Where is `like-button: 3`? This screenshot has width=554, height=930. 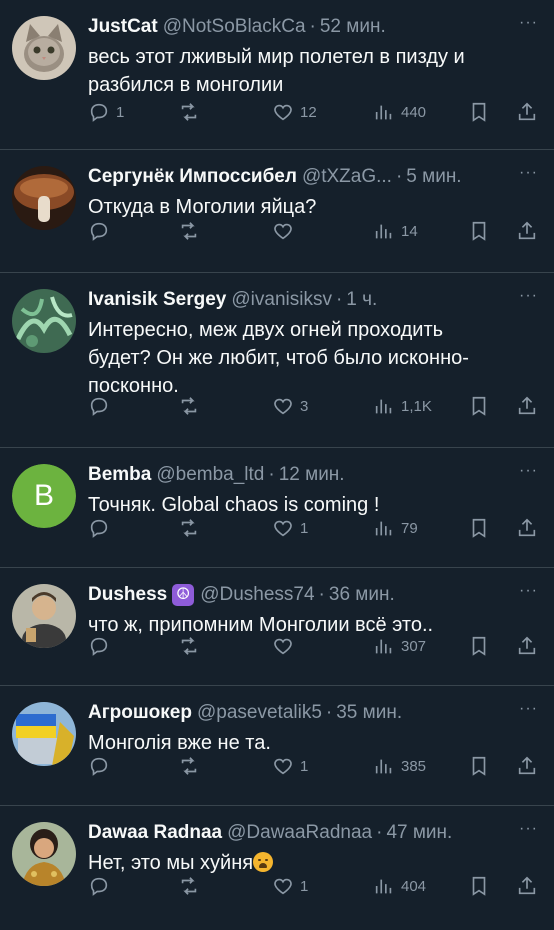 like-button: 3 is located at coordinates (290, 406).